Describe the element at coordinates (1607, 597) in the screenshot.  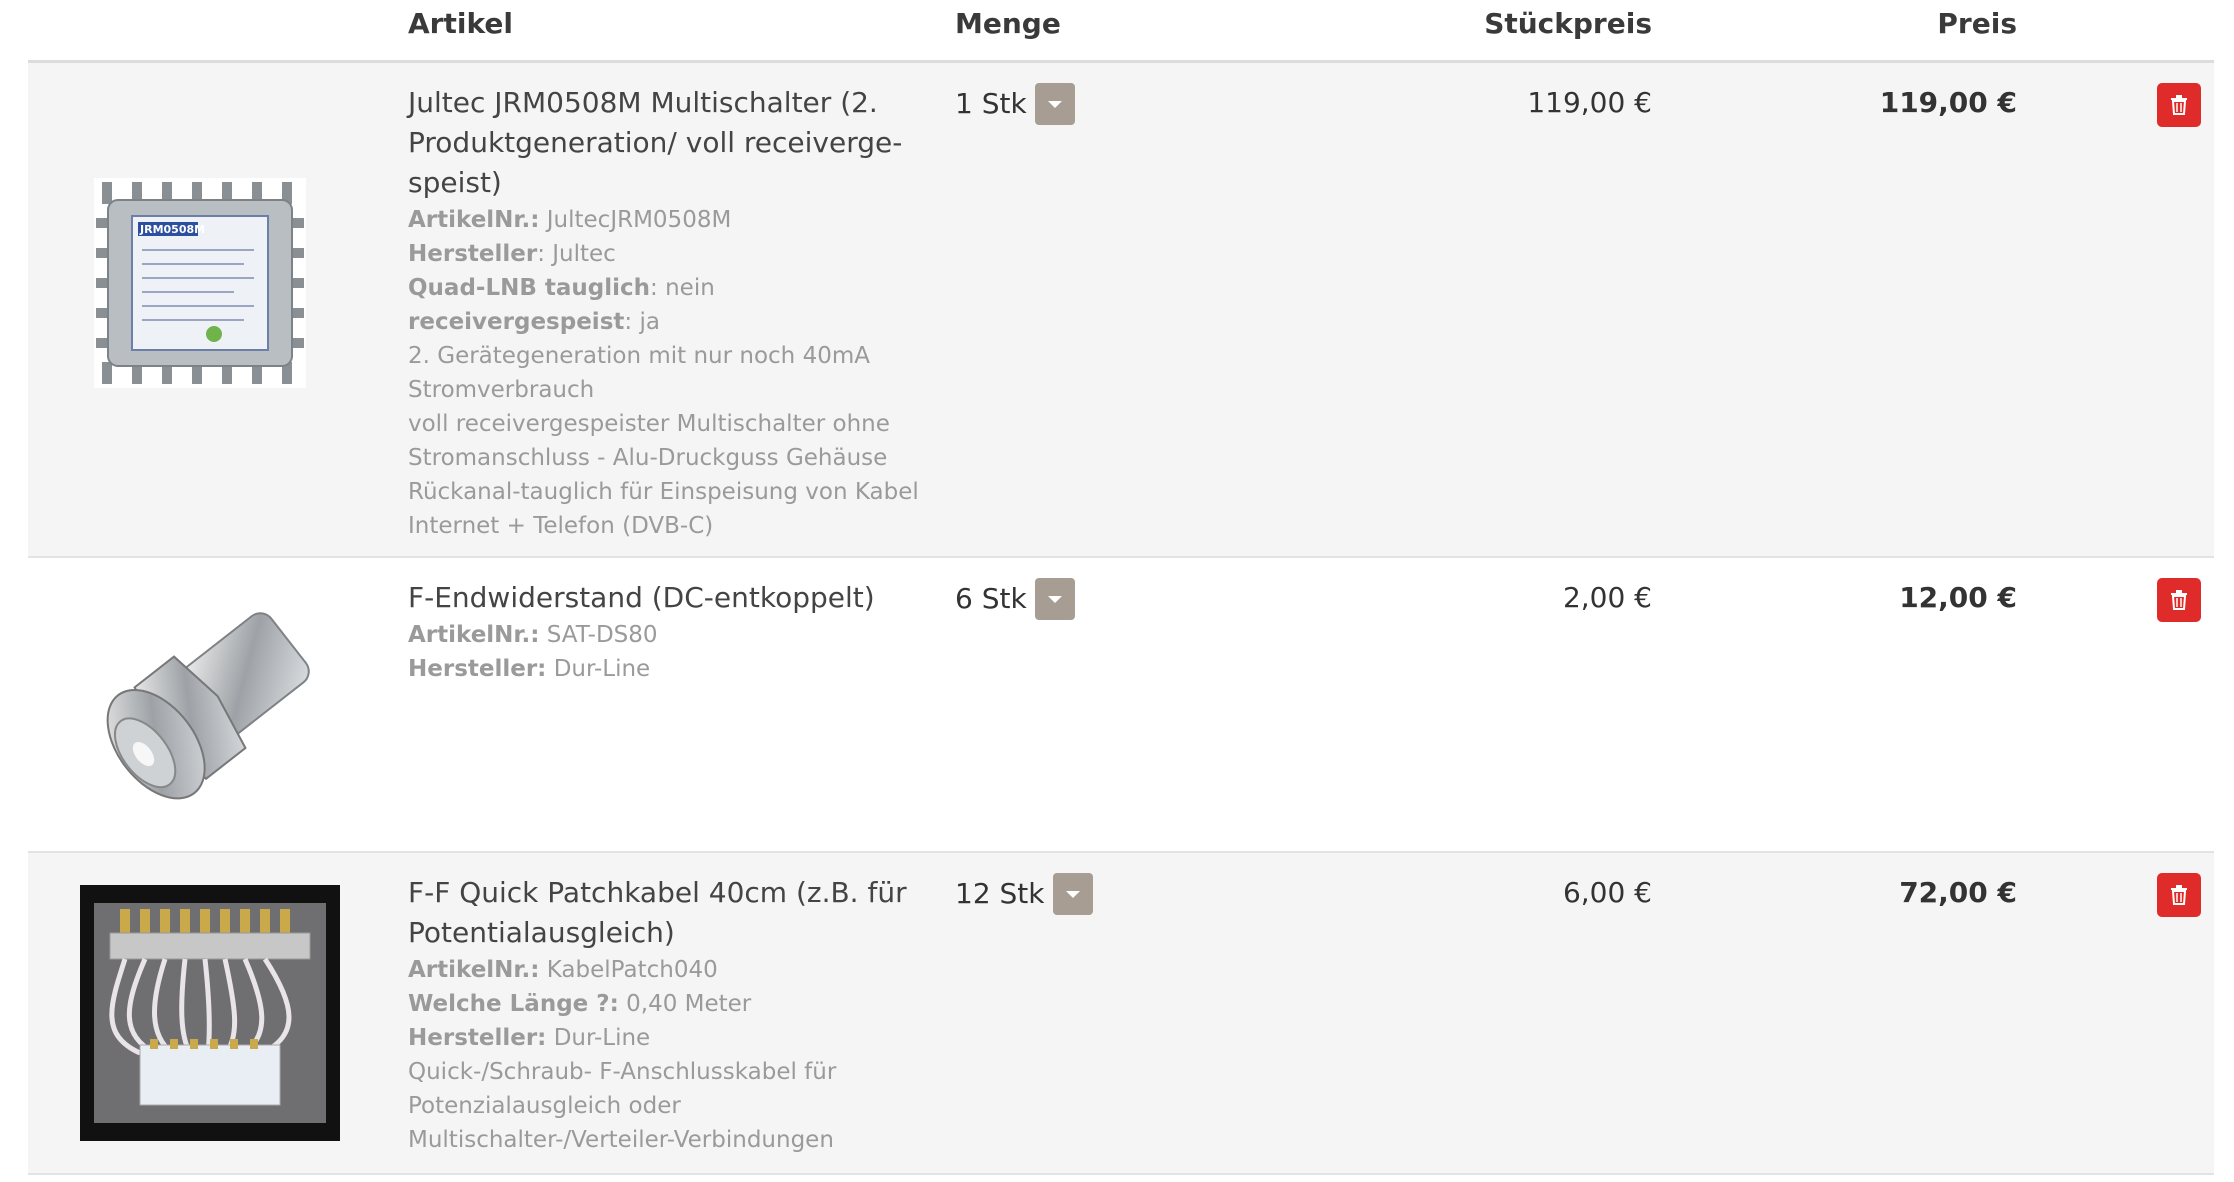
I see `unit-price: 2,00 €` at that location.